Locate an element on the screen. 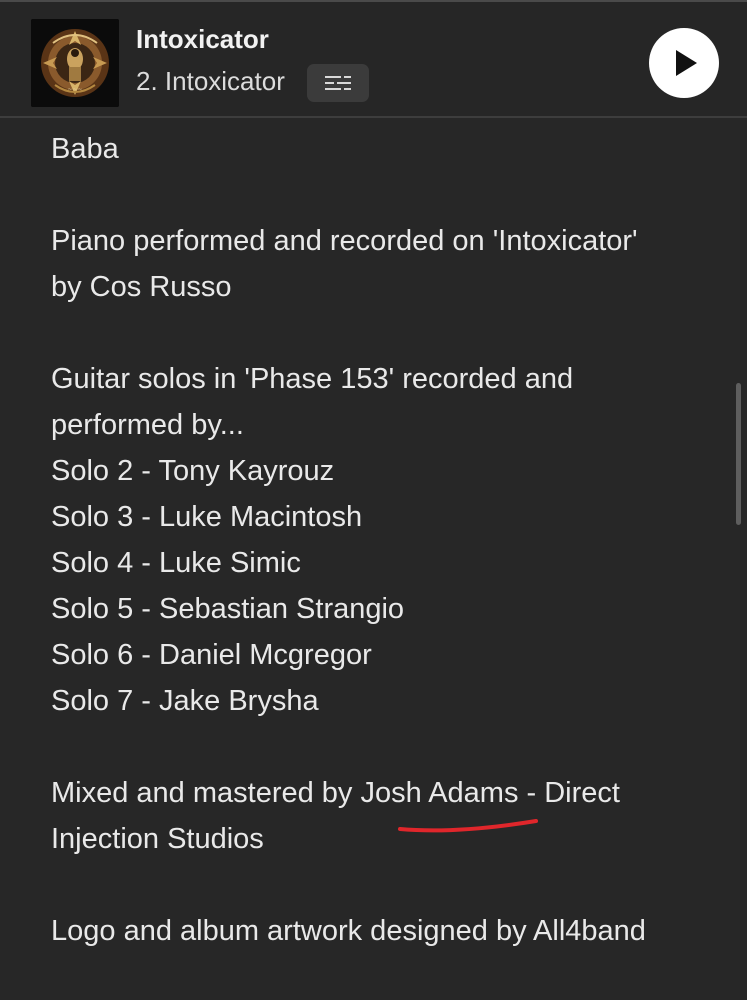  album-art-emblem-icon: ~~~ is located at coordinates (75, 63).